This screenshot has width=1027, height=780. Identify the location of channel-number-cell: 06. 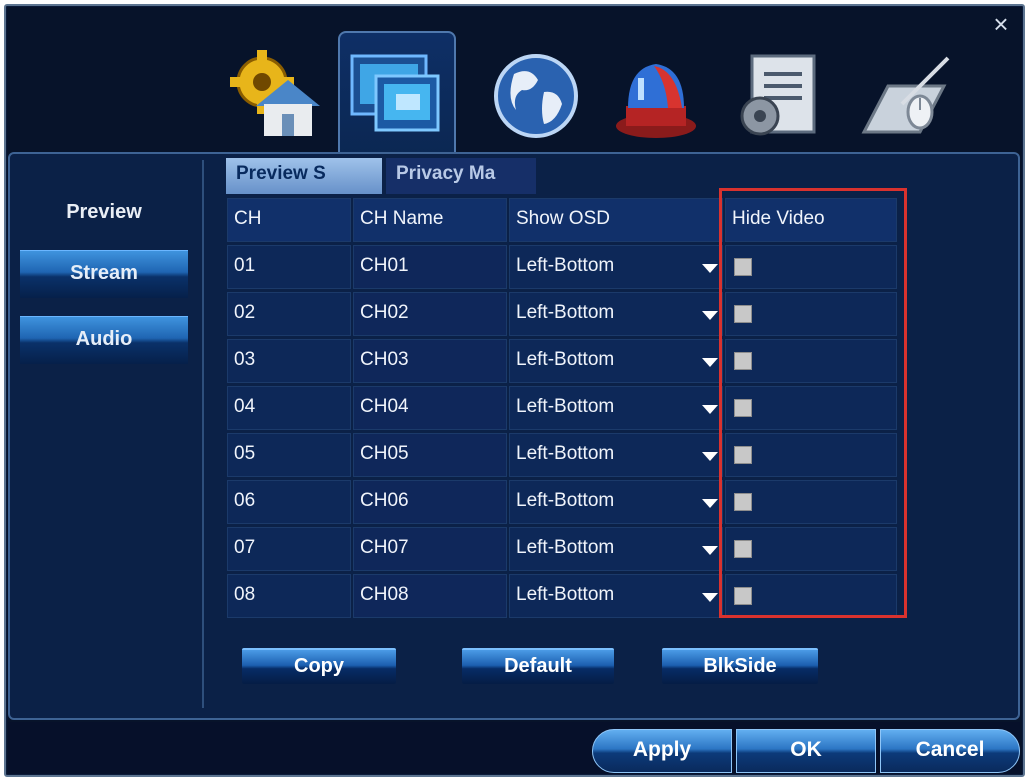
(289, 502).